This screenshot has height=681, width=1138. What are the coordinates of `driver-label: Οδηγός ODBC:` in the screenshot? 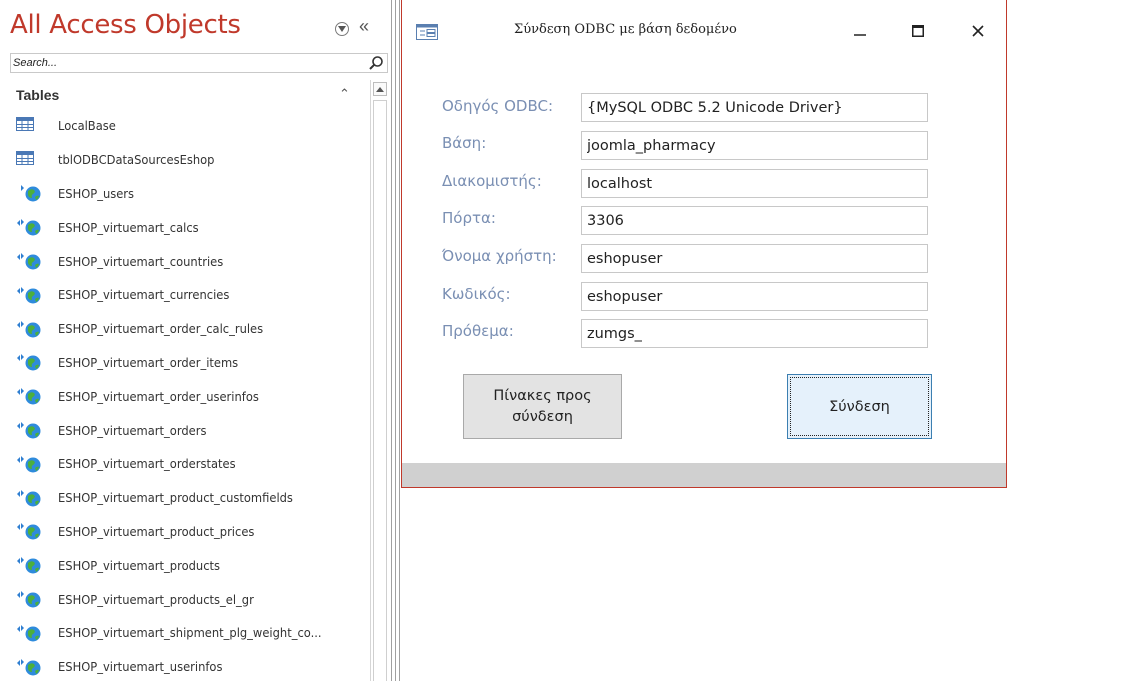 It's located at (498, 106).